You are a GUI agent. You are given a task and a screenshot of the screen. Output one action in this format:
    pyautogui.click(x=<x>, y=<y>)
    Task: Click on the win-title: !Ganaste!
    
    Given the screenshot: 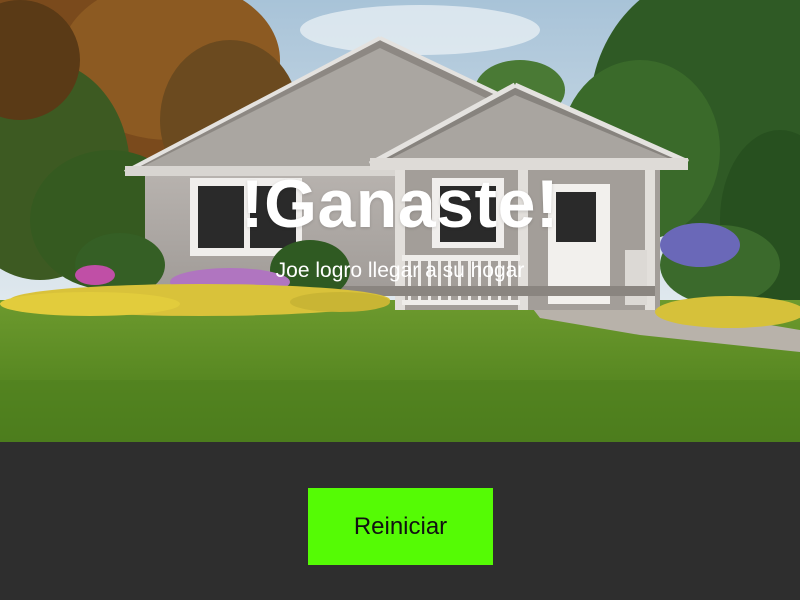 What is the action you would take?
    pyautogui.click(x=400, y=204)
    